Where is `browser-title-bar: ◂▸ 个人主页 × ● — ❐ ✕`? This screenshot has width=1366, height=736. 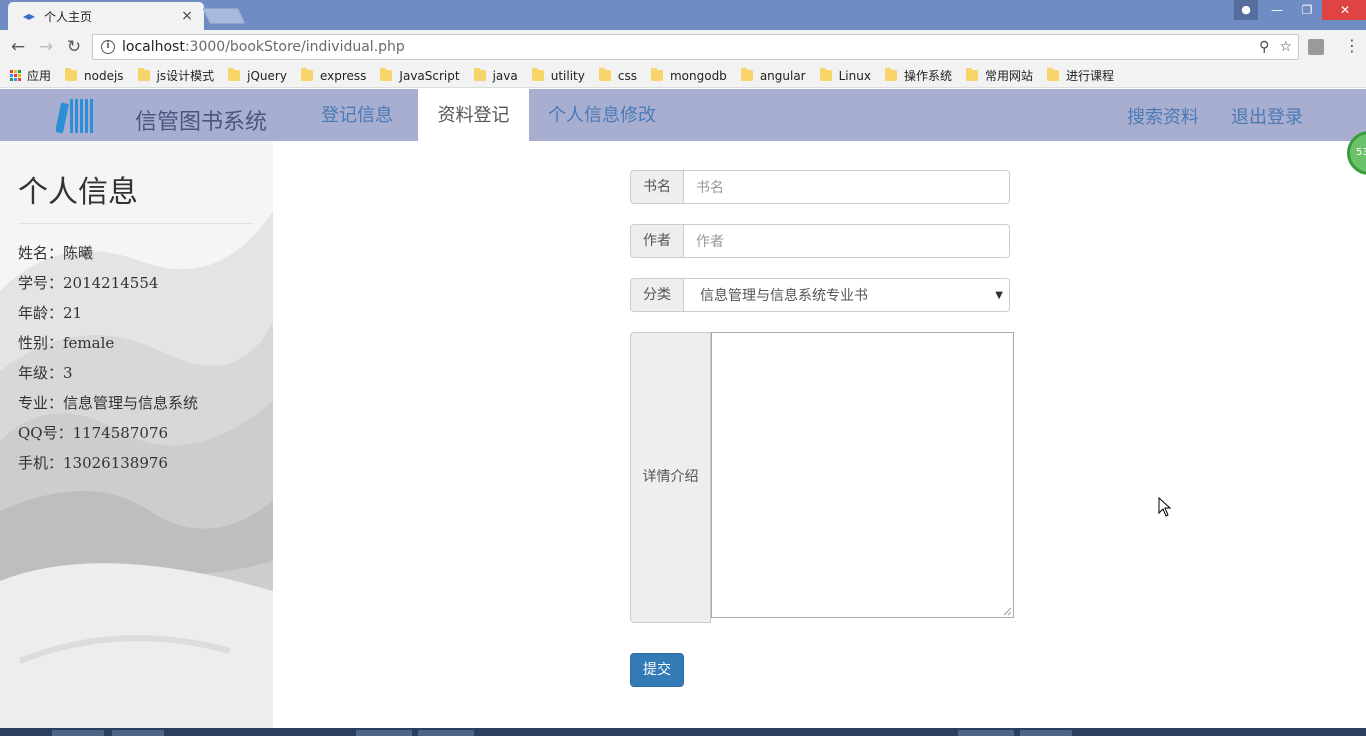 browser-title-bar: ◂▸ 个人主页 × ● — ❐ ✕ is located at coordinates (683, 15).